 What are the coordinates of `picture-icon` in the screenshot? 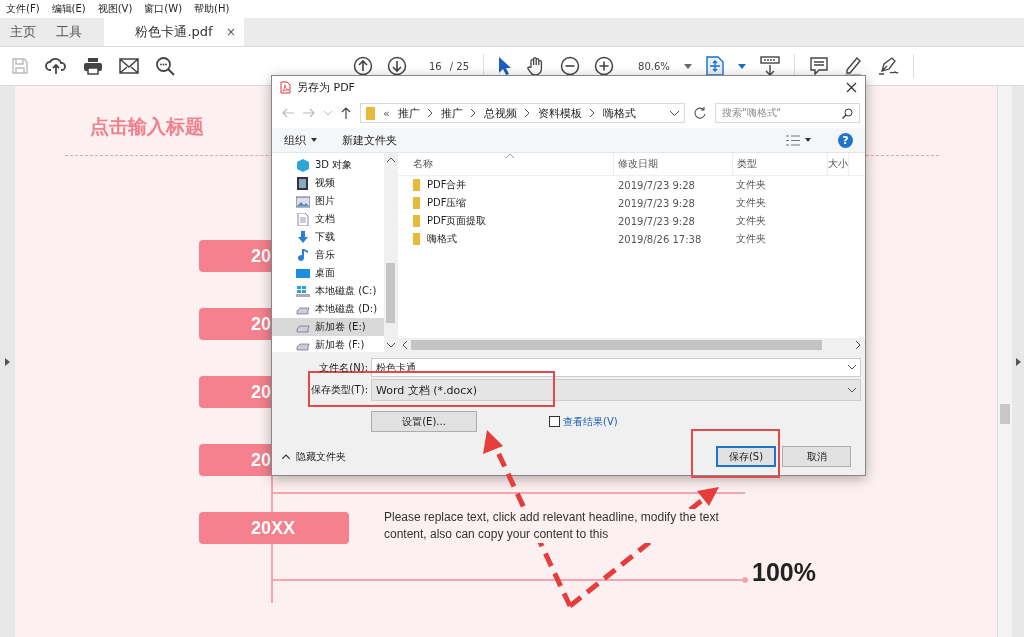 It's located at (303, 201).